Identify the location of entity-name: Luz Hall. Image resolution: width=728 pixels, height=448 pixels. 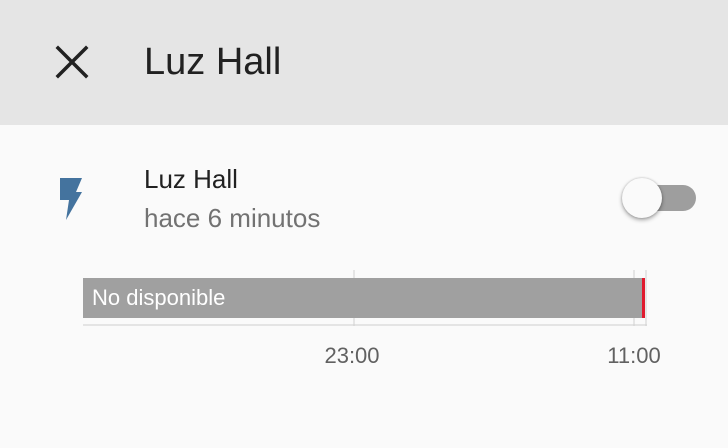
(191, 179).